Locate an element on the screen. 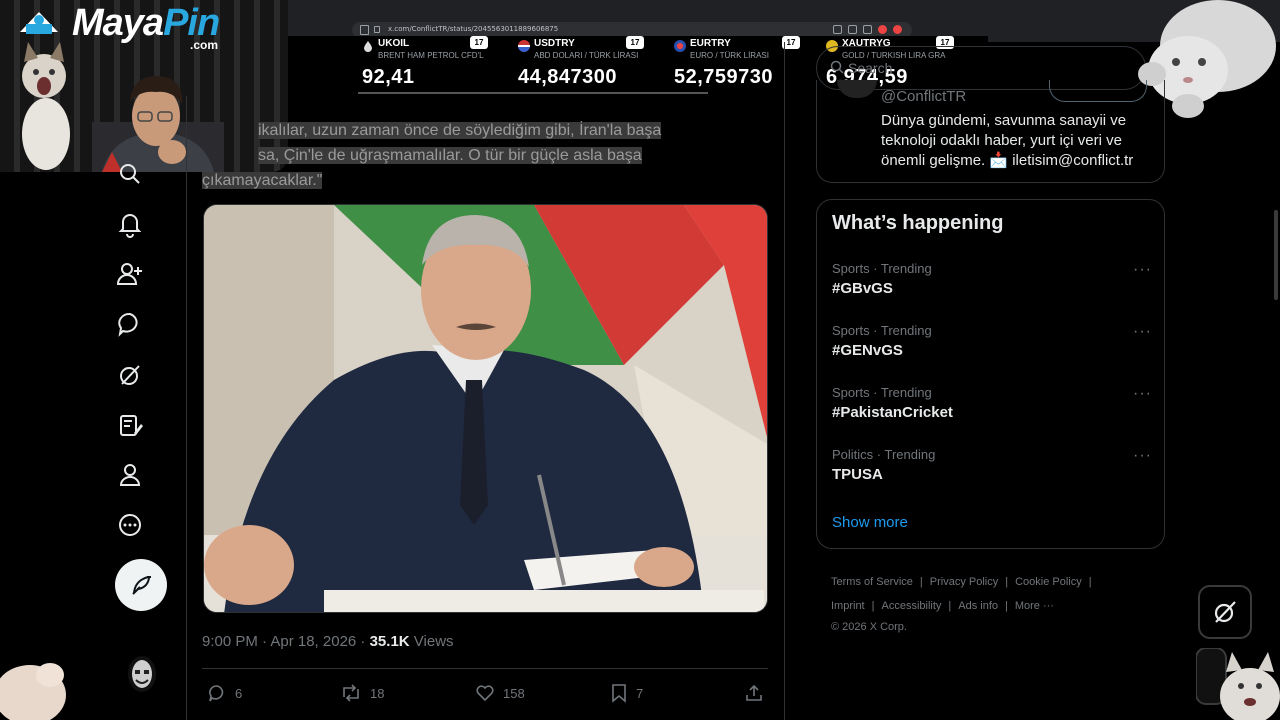 This screenshot has width=1280, height=720. mayapin-logo-icon is located at coordinates (39, 23).